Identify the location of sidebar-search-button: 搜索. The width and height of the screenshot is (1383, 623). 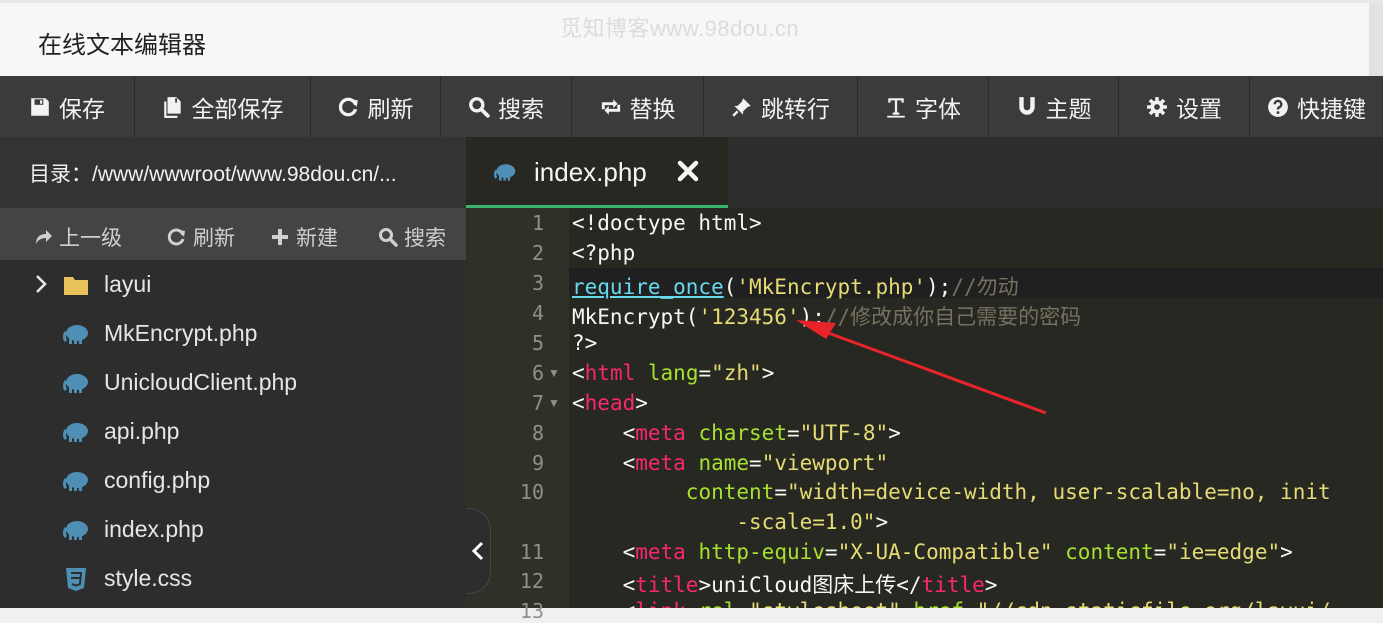
(412, 237).